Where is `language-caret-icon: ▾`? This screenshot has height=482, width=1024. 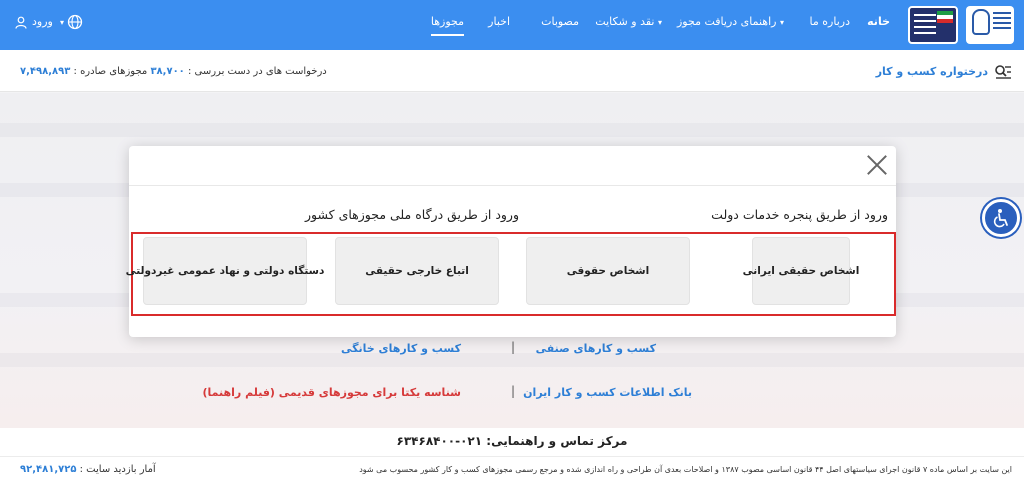 language-caret-icon: ▾ is located at coordinates (62, 22).